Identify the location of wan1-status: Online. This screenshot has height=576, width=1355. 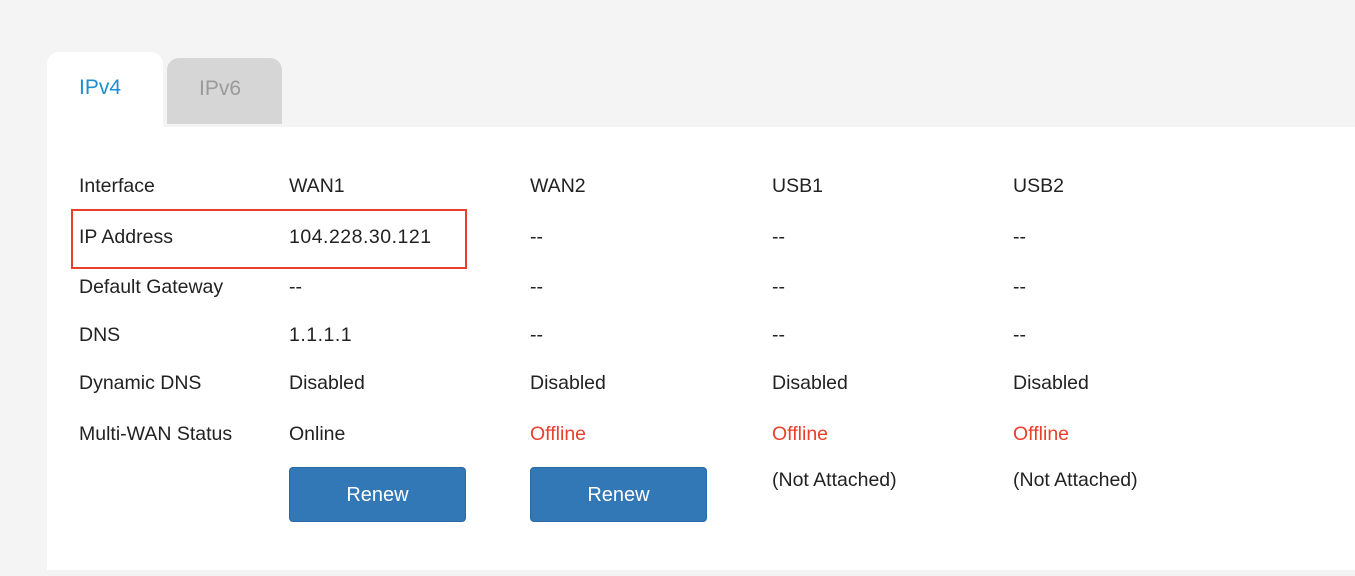
(317, 434).